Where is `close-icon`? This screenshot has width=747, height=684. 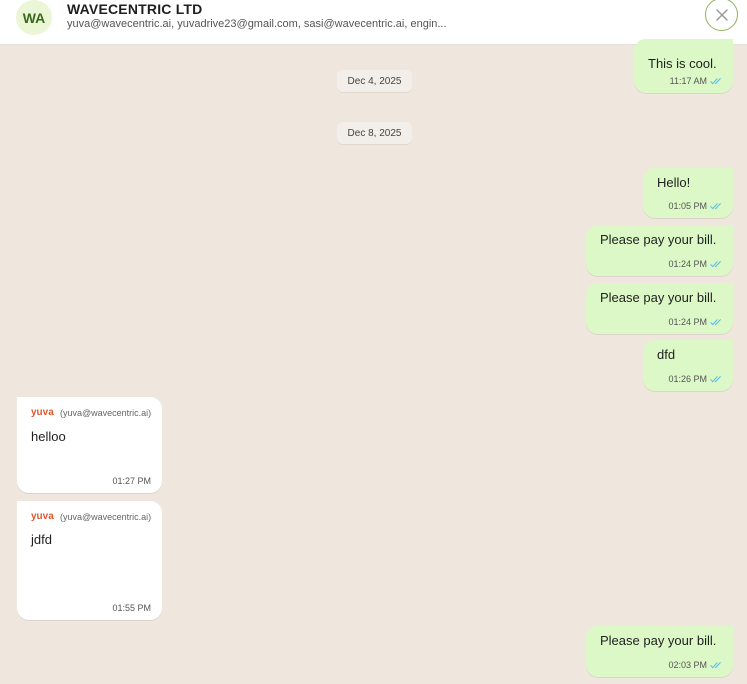
close-icon is located at coordinates (721, 14).